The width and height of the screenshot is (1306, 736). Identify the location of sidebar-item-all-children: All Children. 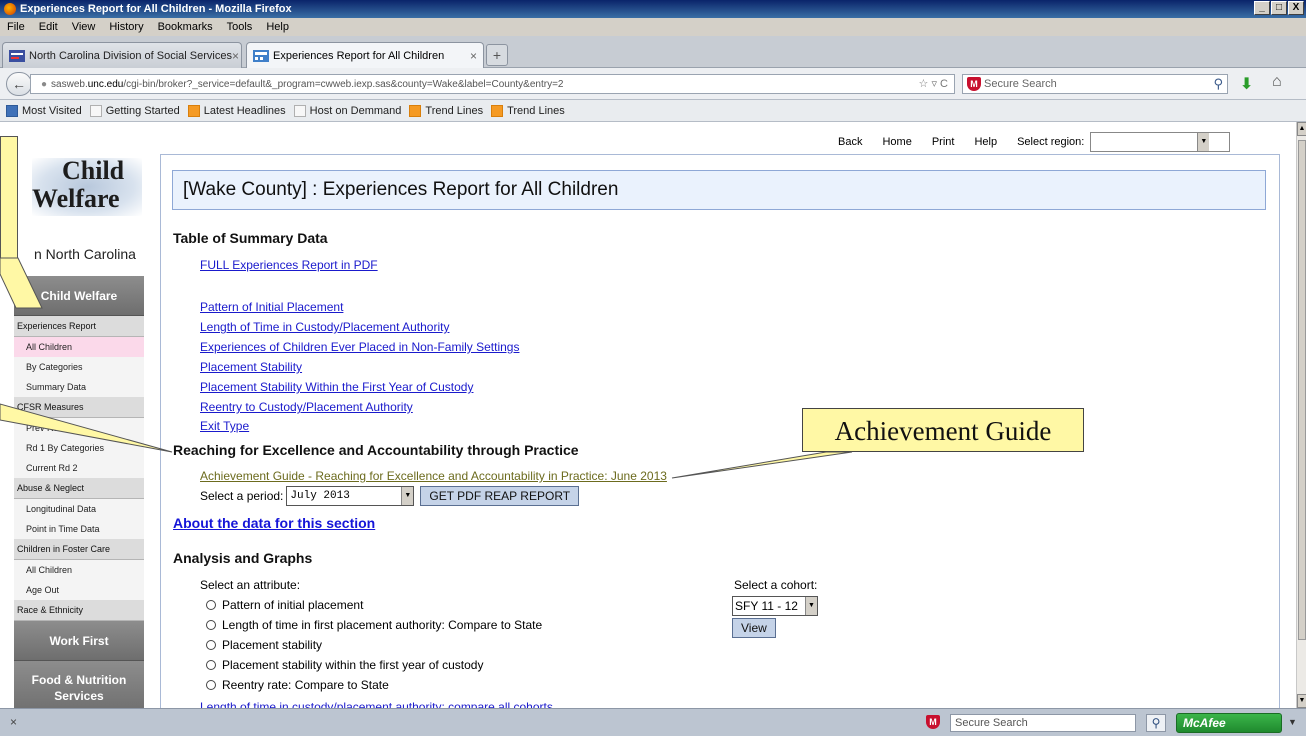
(79, 347).